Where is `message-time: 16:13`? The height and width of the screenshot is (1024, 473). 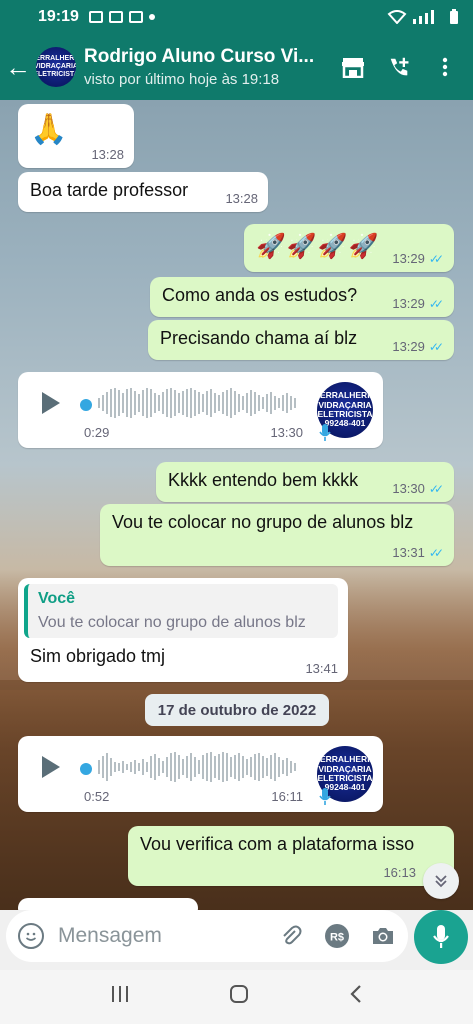
message-time: 16:13 is located at coordinates (399, 872).